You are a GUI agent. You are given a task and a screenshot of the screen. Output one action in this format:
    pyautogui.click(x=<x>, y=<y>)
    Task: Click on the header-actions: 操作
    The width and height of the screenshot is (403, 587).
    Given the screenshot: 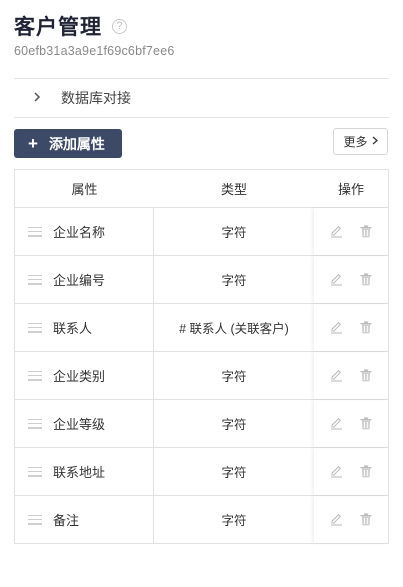 What is the action you would take?
    pyautogui.click(x=350, y=189)
    